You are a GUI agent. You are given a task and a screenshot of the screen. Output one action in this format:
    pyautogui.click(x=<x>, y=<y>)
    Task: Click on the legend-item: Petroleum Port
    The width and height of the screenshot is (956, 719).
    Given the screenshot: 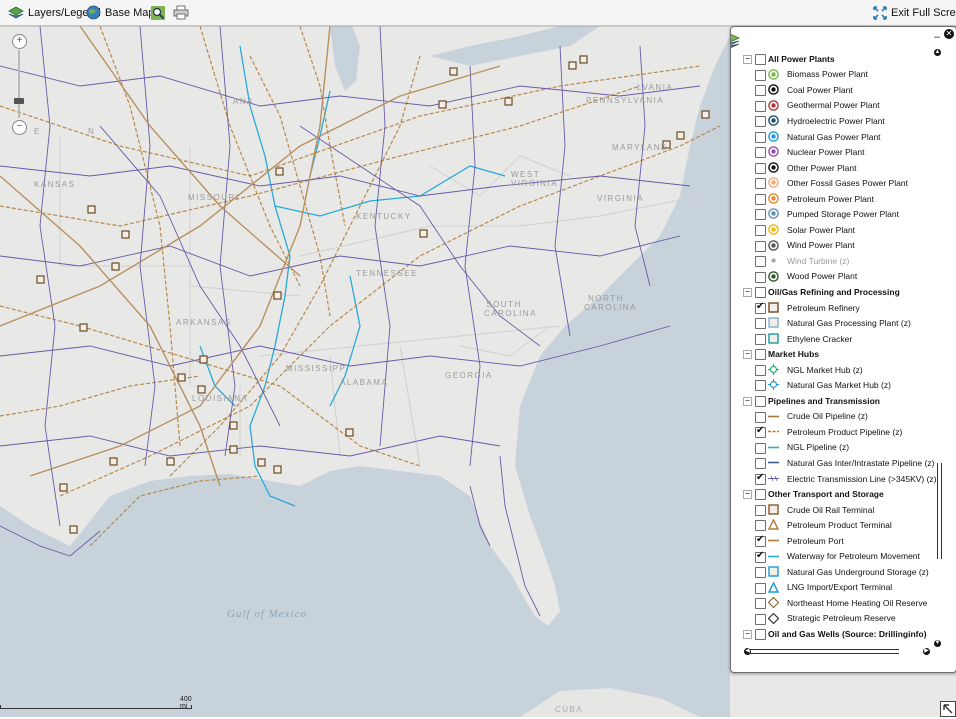 What is the action you would take?
    pyautogui.click(x=833, y=541)
    